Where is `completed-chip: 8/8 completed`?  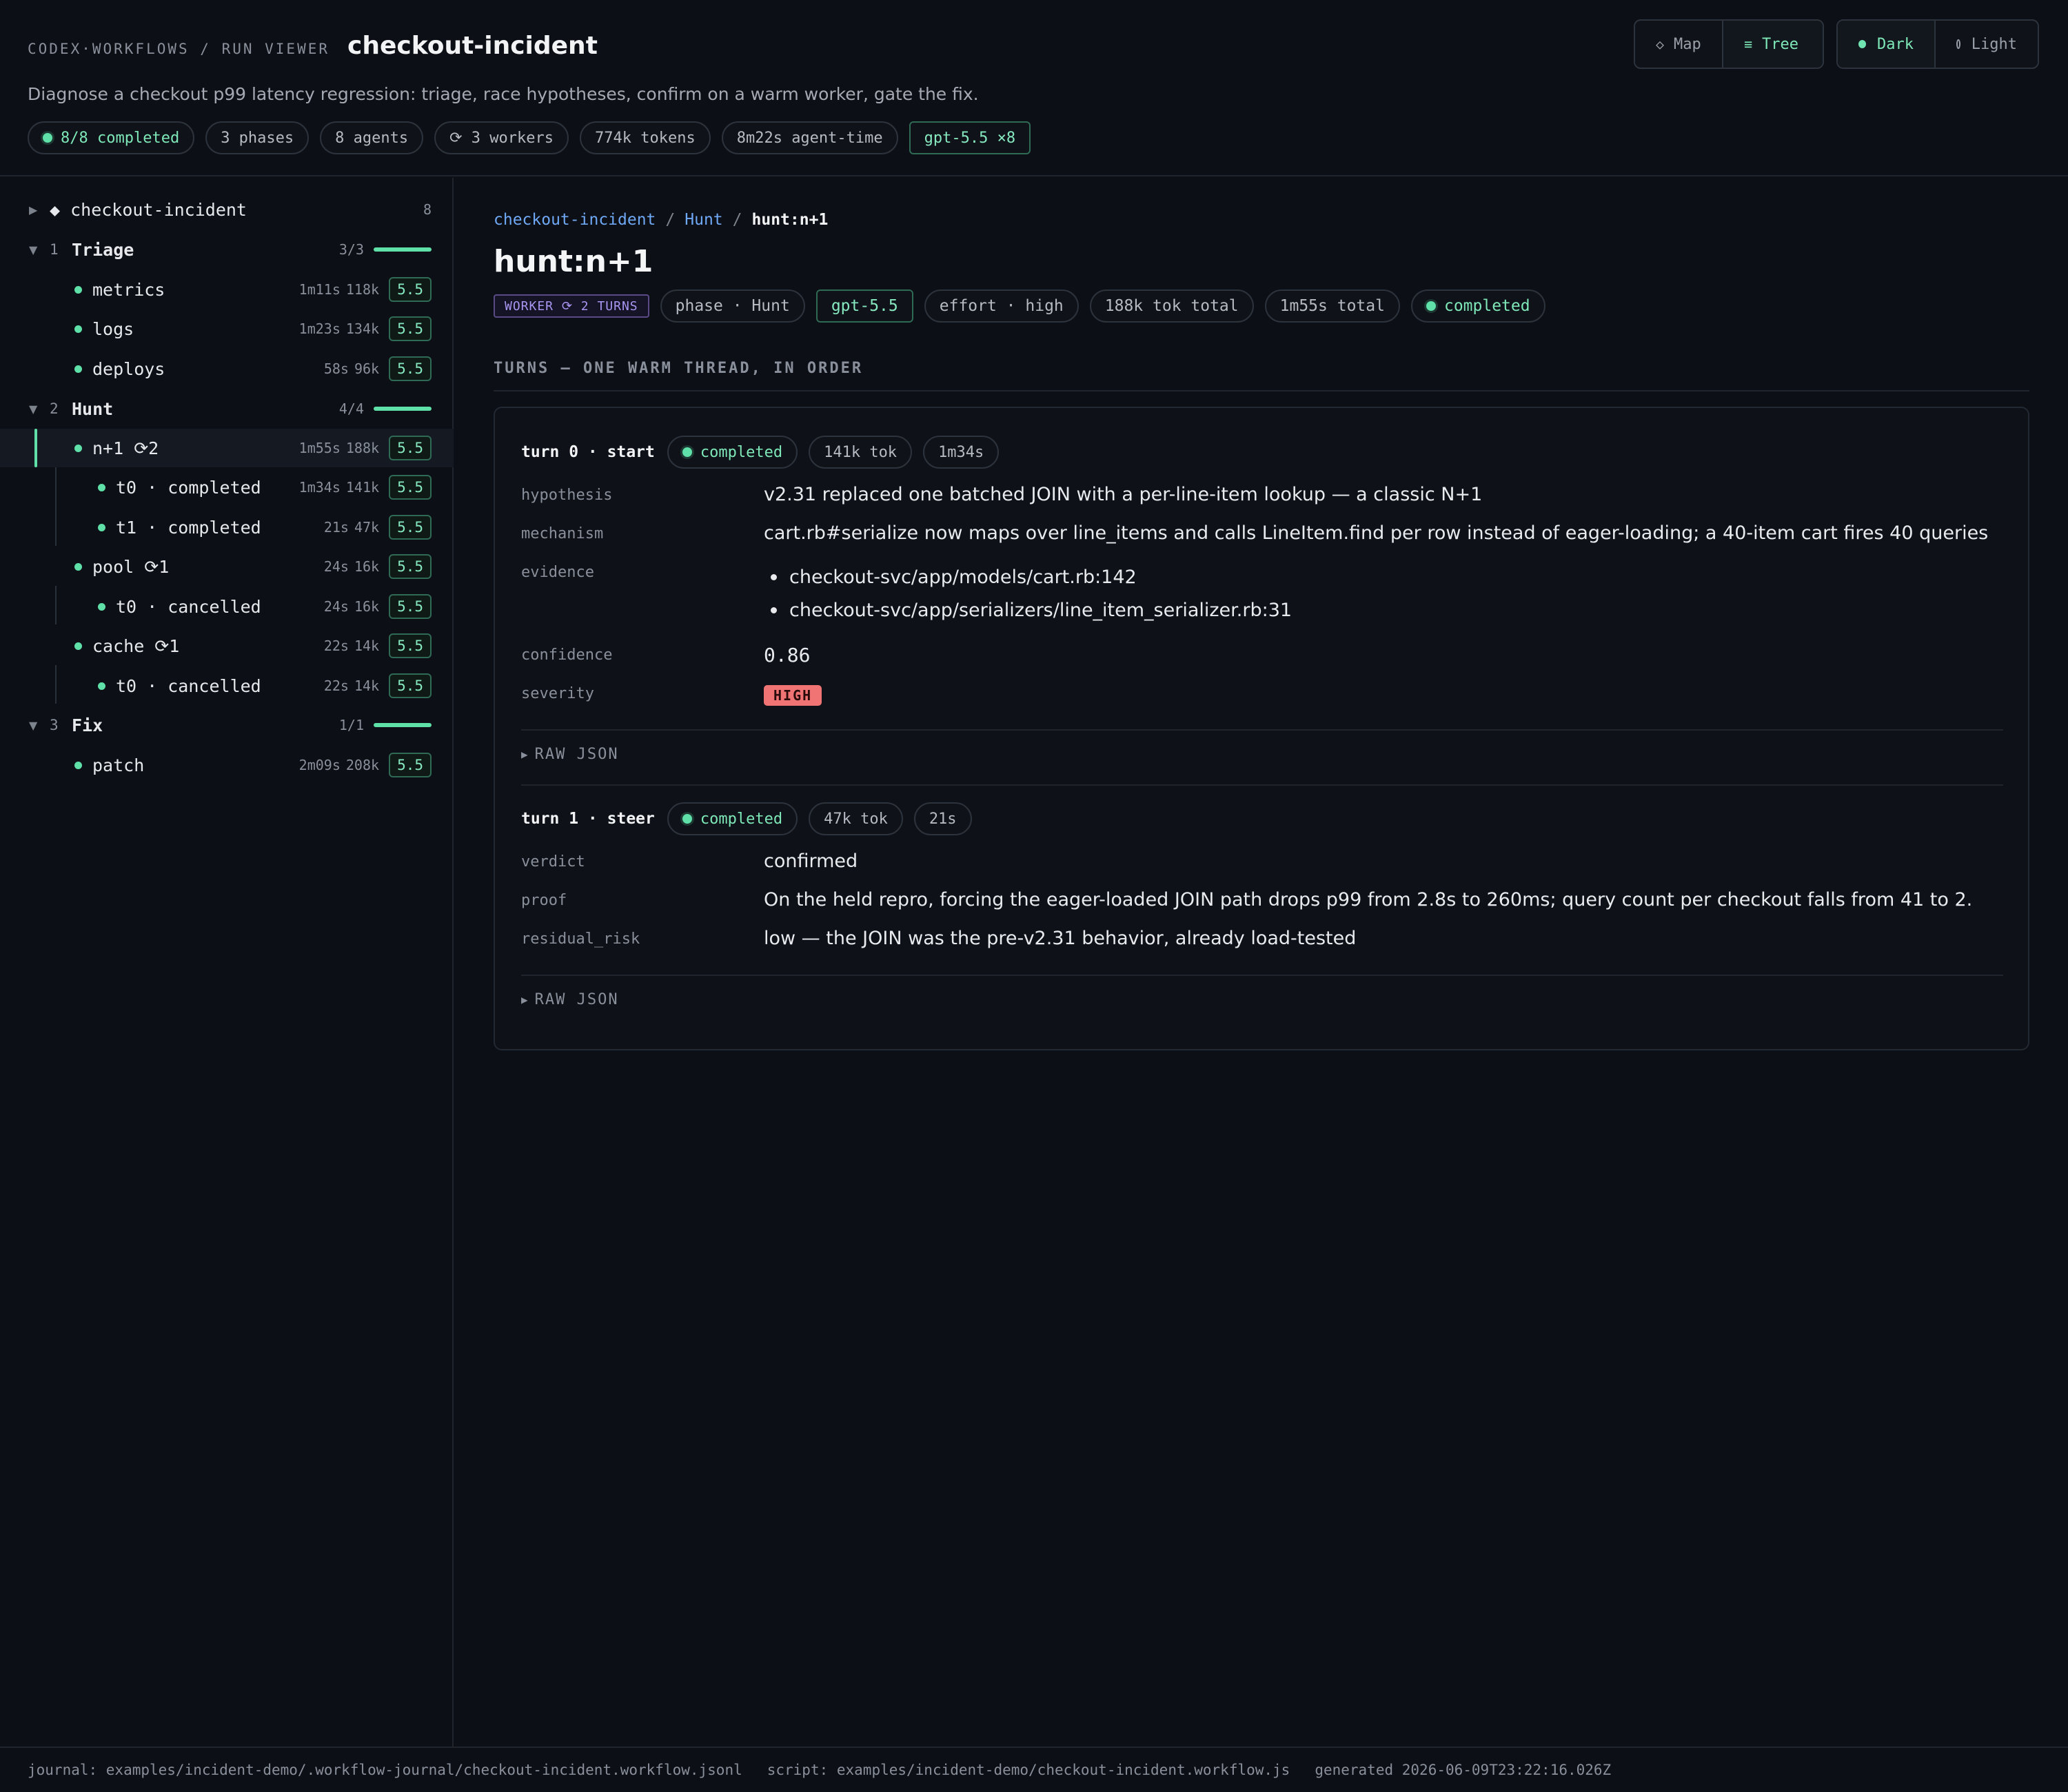
completed-chip: 8/8 completed is located at coordinates (112, 137).